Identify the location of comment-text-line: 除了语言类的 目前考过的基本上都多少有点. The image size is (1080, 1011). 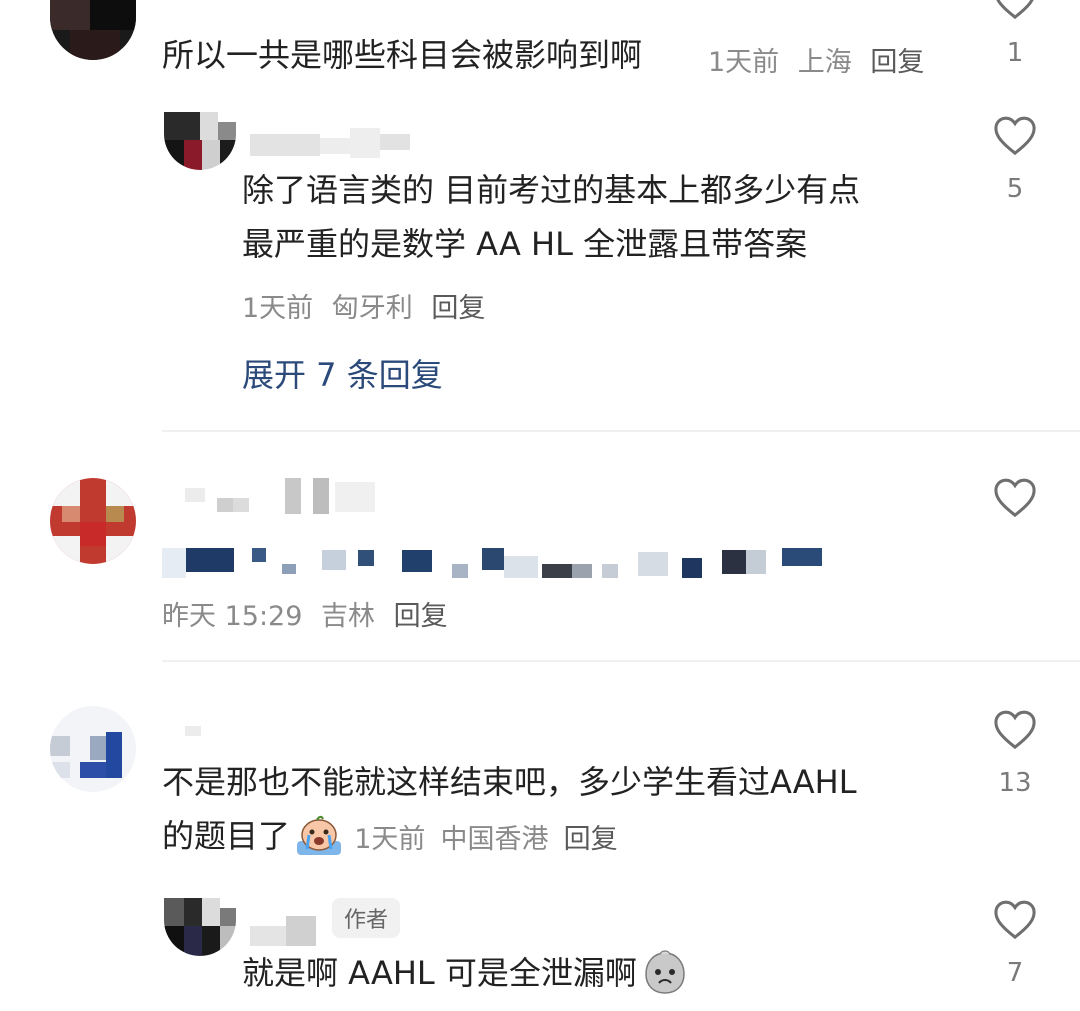
(551, 190).